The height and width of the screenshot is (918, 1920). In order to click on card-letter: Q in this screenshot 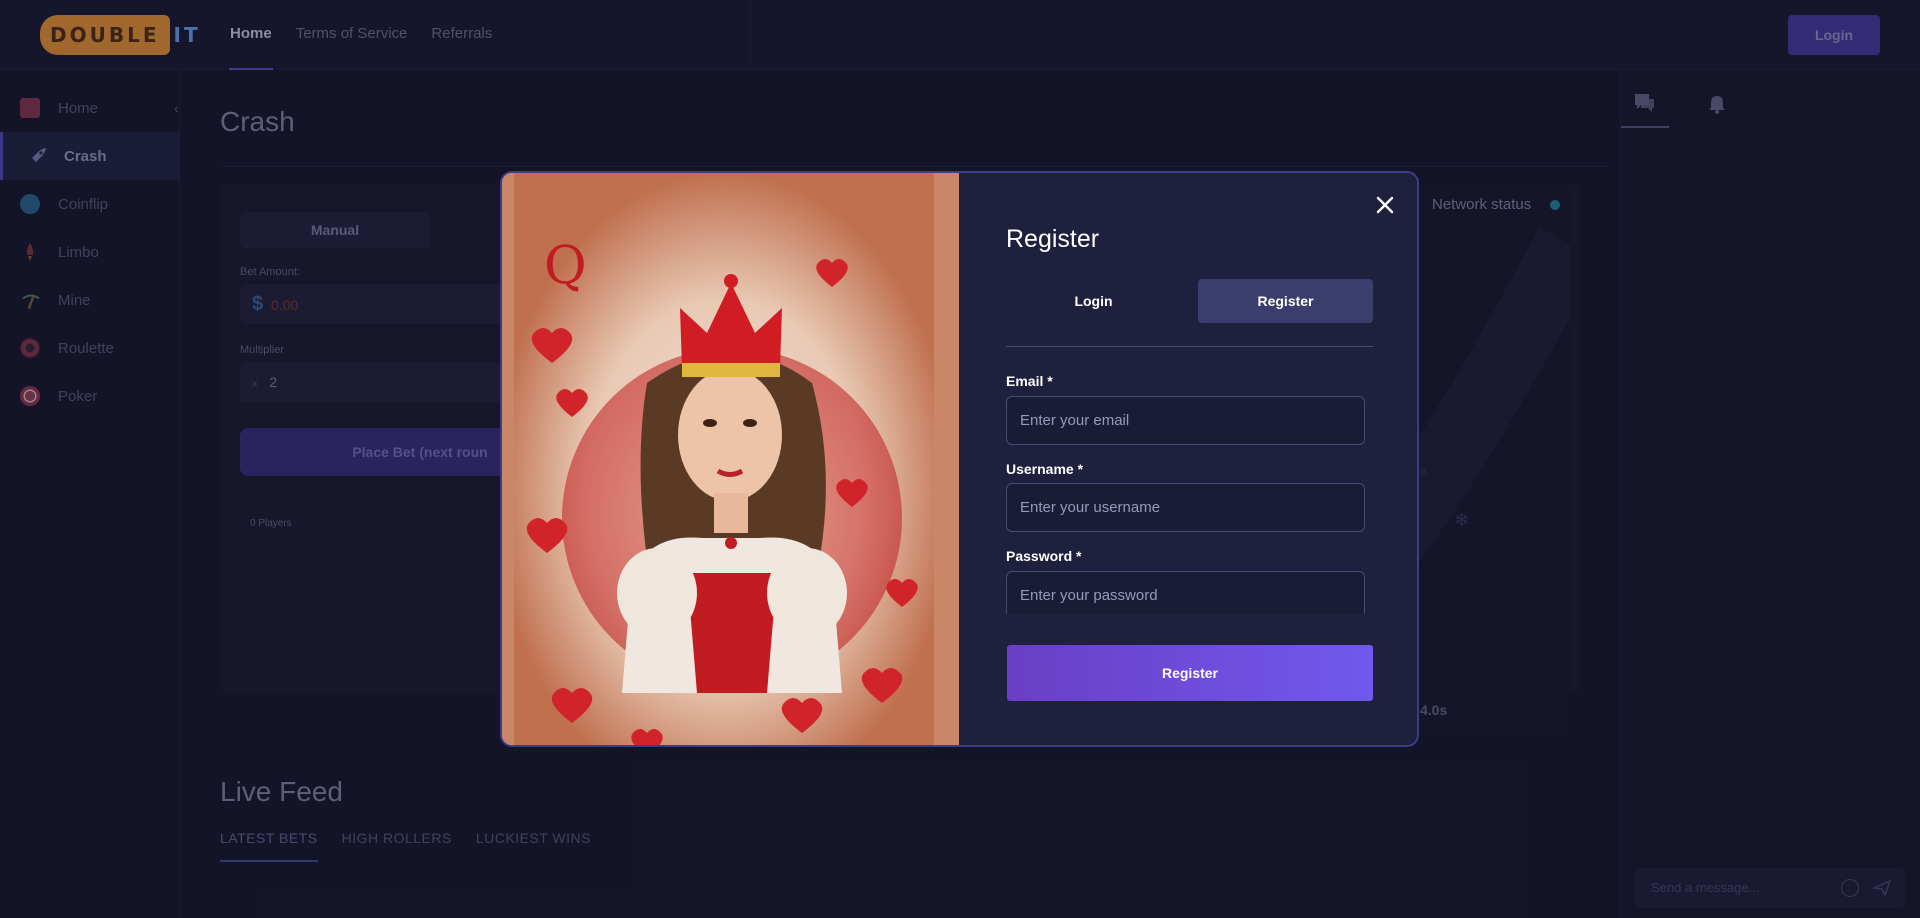, I will do `click(565, 266)`.